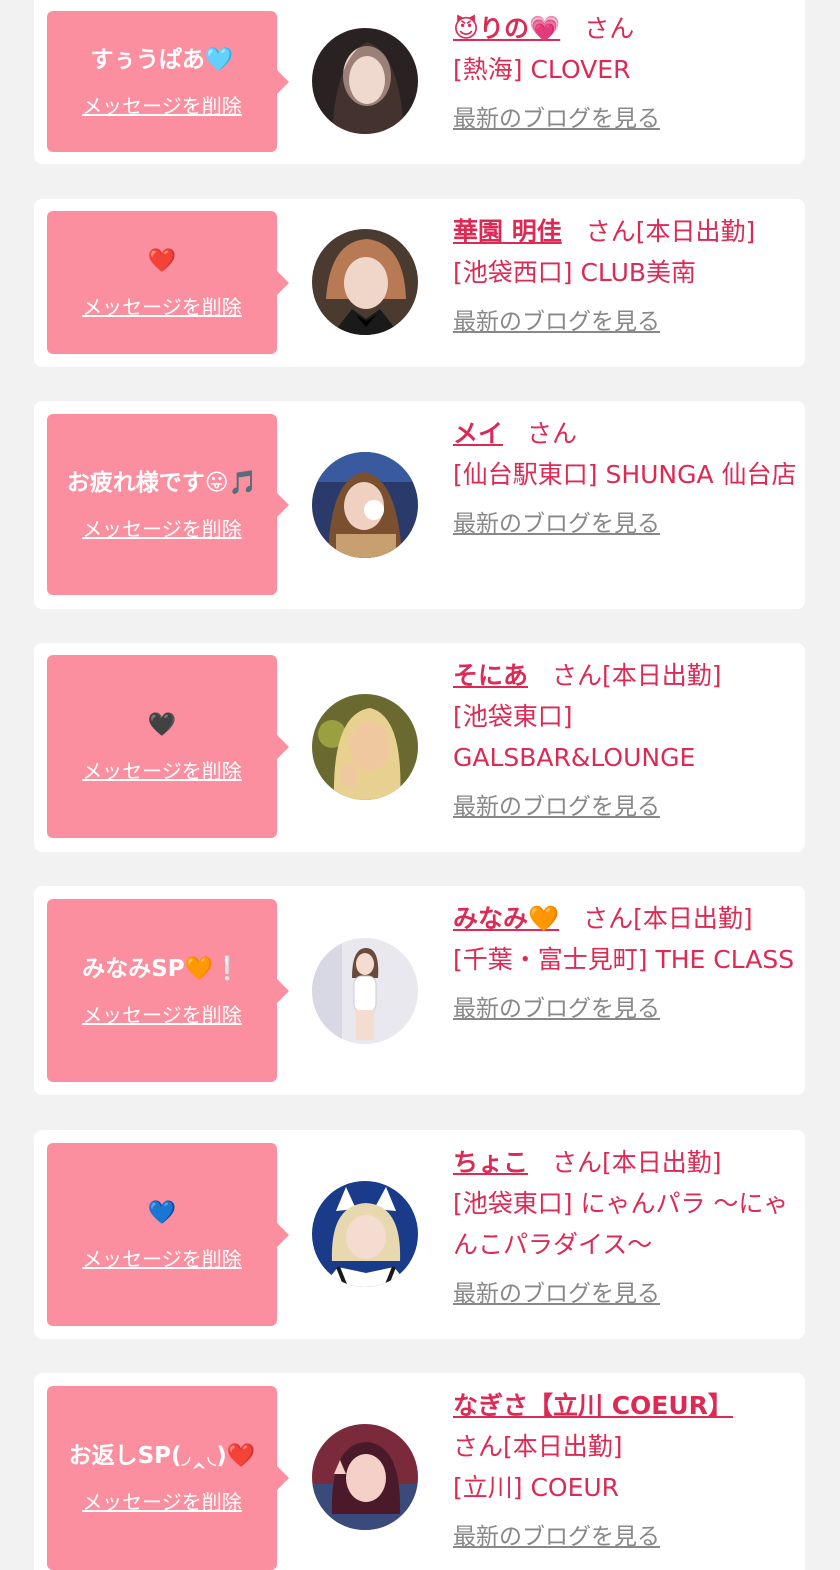 The height and width of the screenshot is (1570, 840). I want to click on cast-name-link: みなみ🧡, so click(506, 918).